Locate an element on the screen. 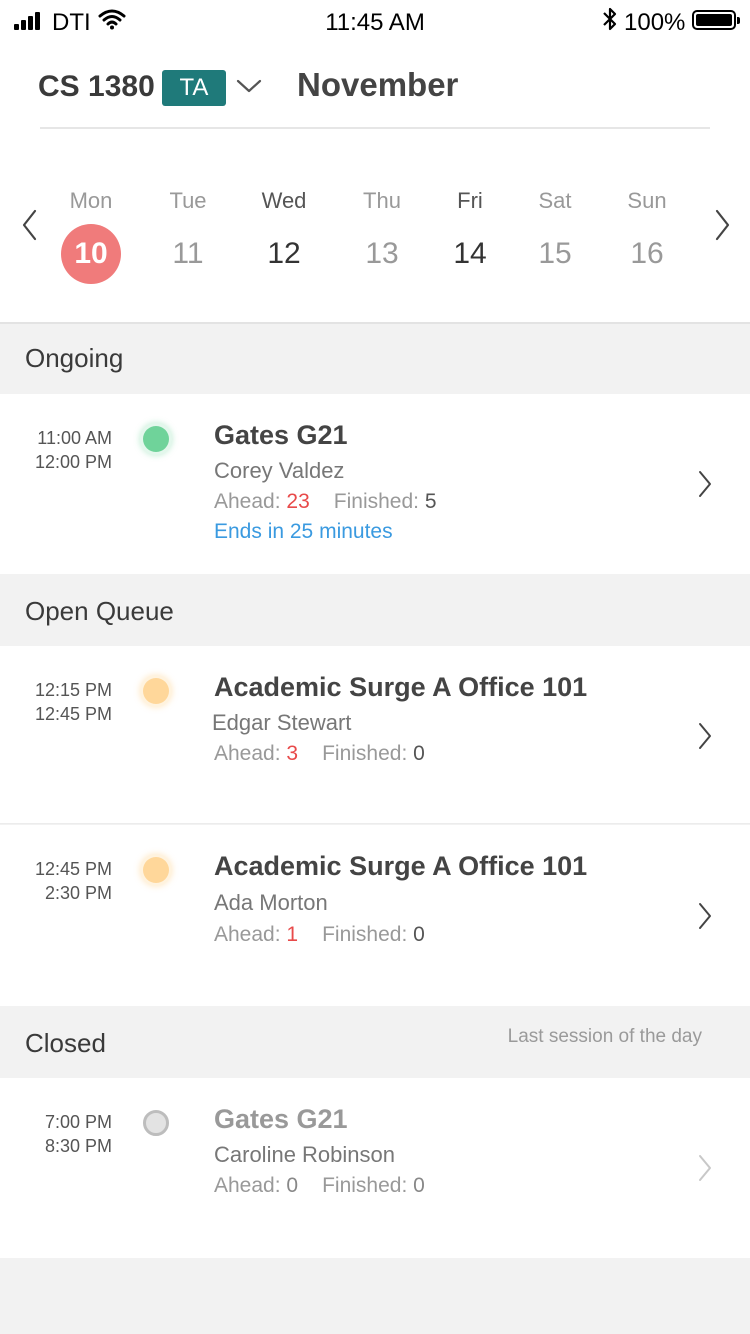  day-mon: Mon 10 is located at coordinates (91, 235).